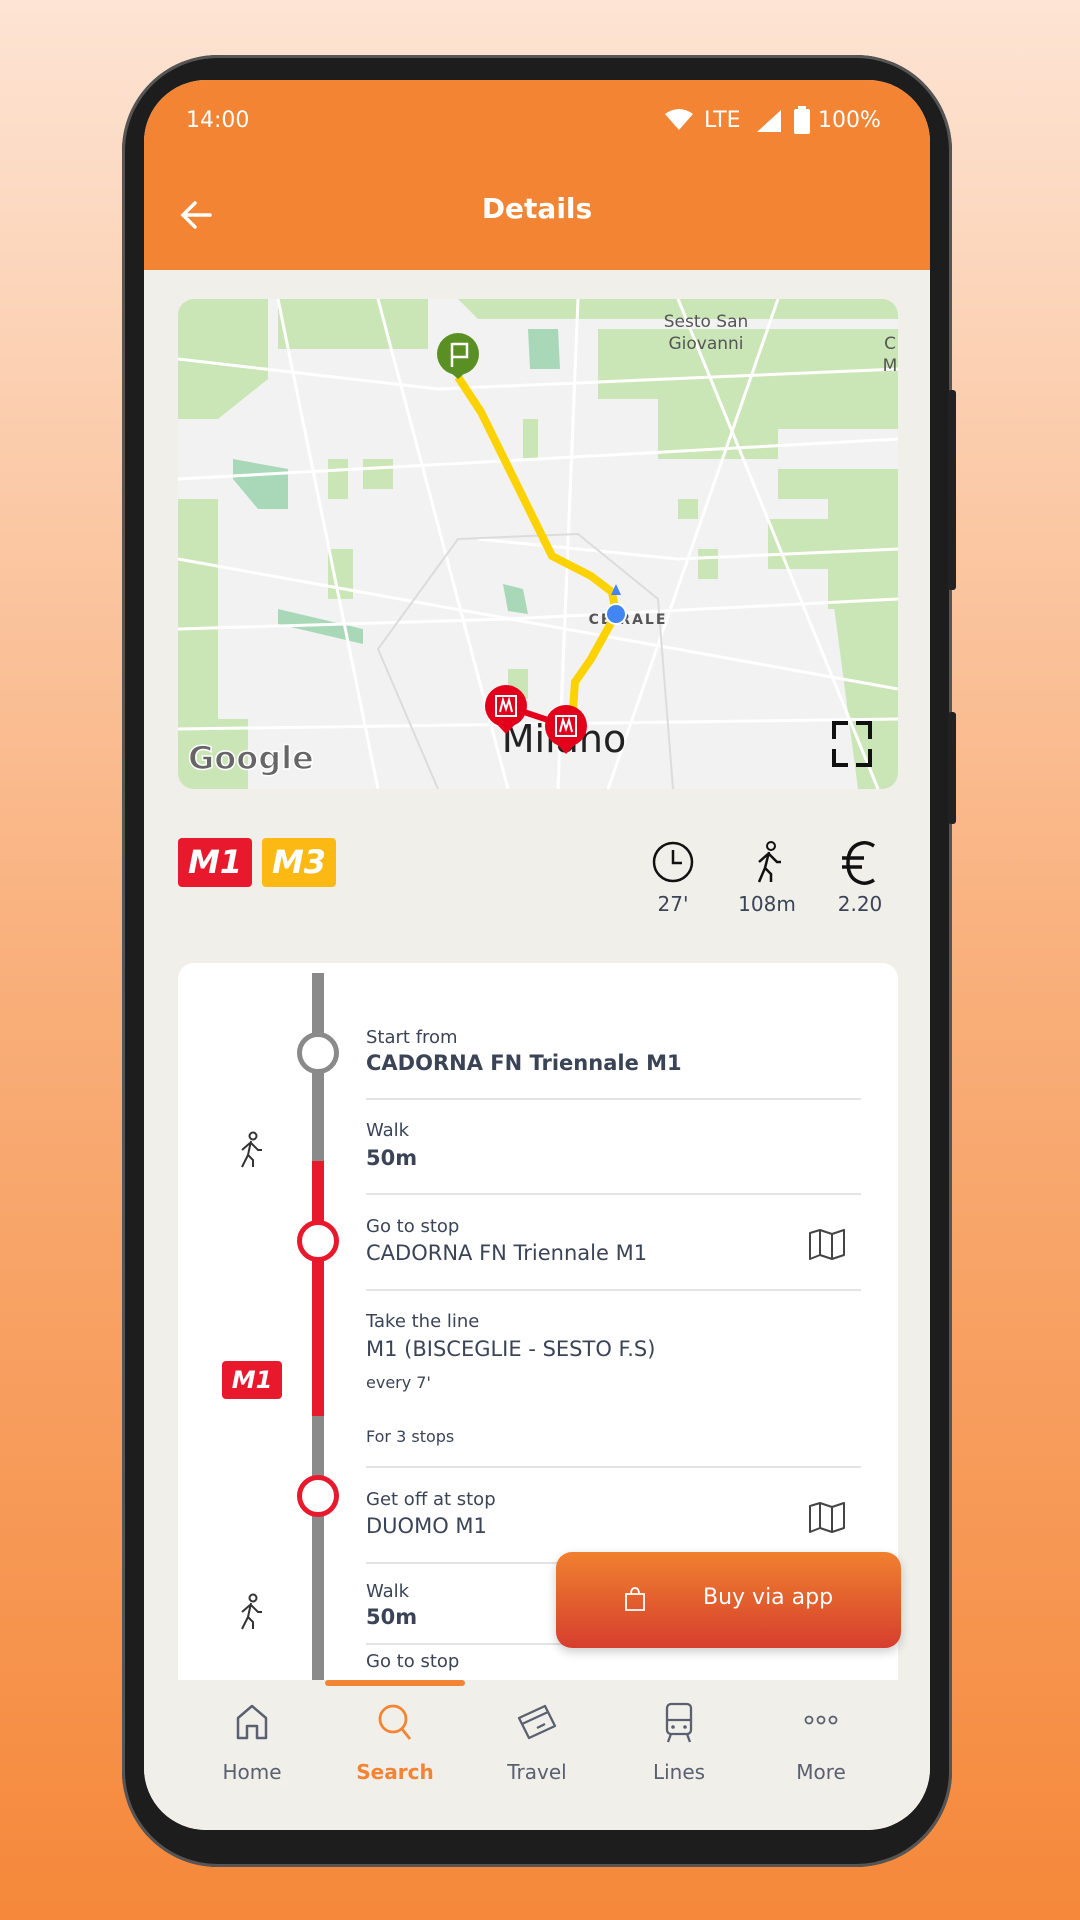 The height and width of the screenshot is (1920, 1080). I want to click on train-icon, so click(679, 1722).